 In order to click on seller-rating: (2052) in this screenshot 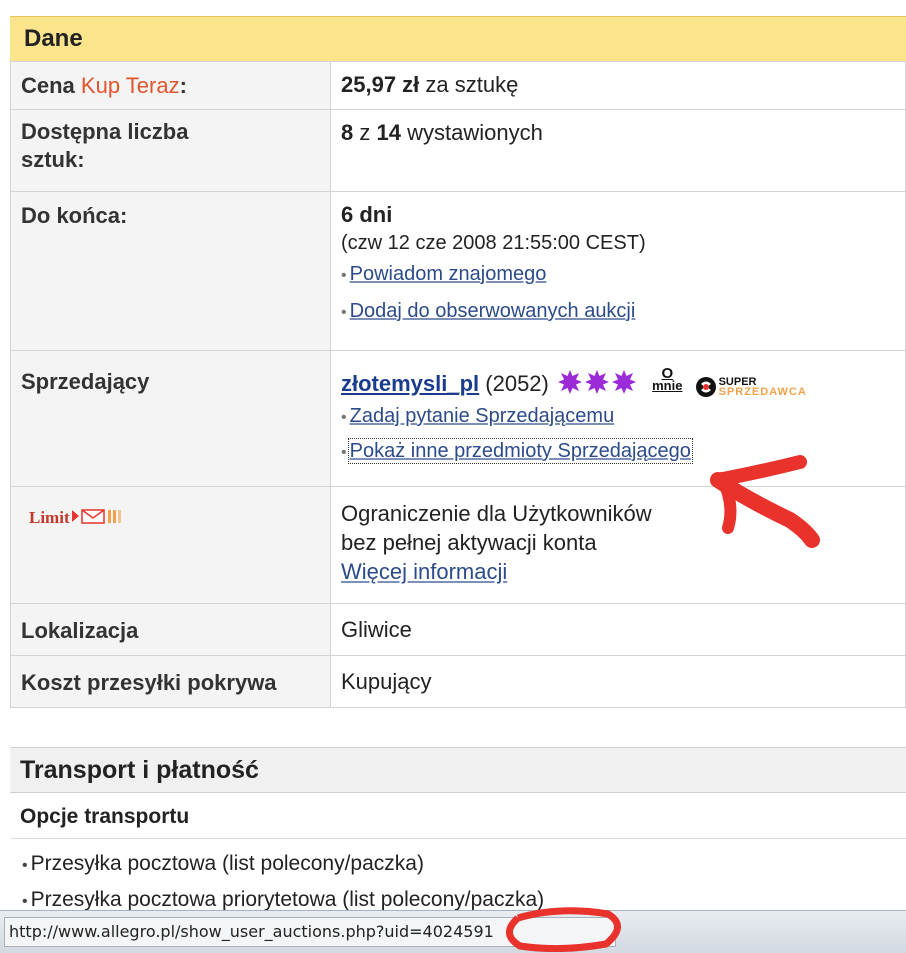, I will do `click(514, 383)`.